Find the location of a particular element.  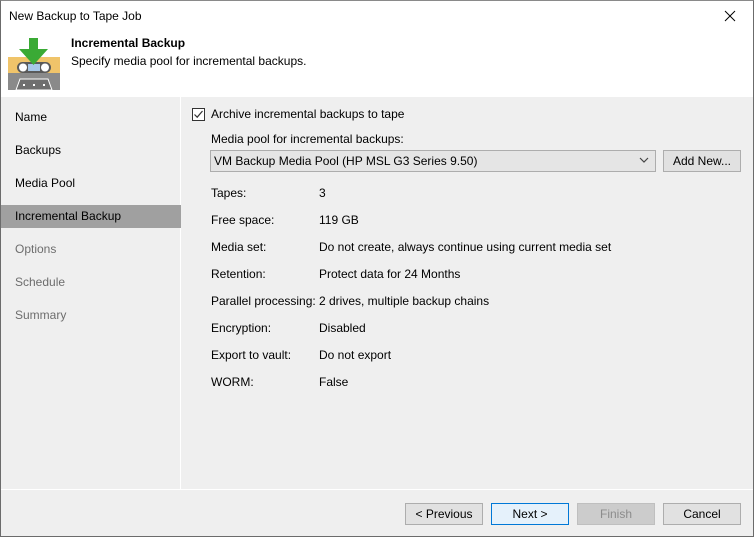

sidebar-item-backups: Backups is located at coordinates (91, 150).